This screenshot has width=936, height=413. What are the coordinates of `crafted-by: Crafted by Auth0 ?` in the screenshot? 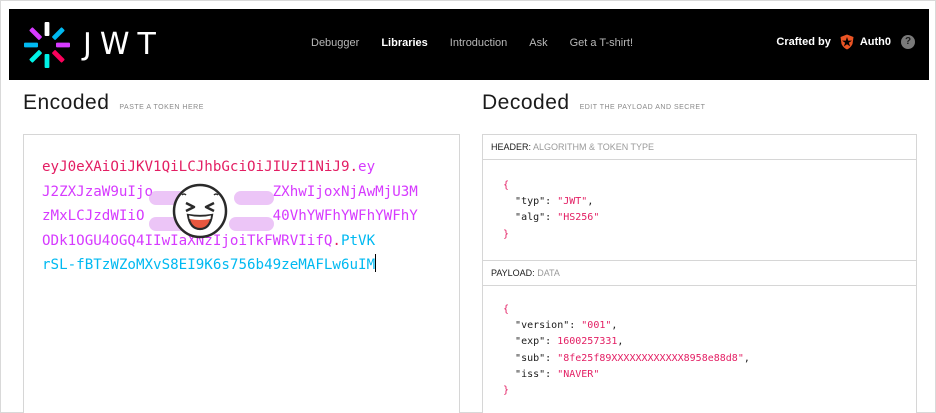 It's located at (845, 42).